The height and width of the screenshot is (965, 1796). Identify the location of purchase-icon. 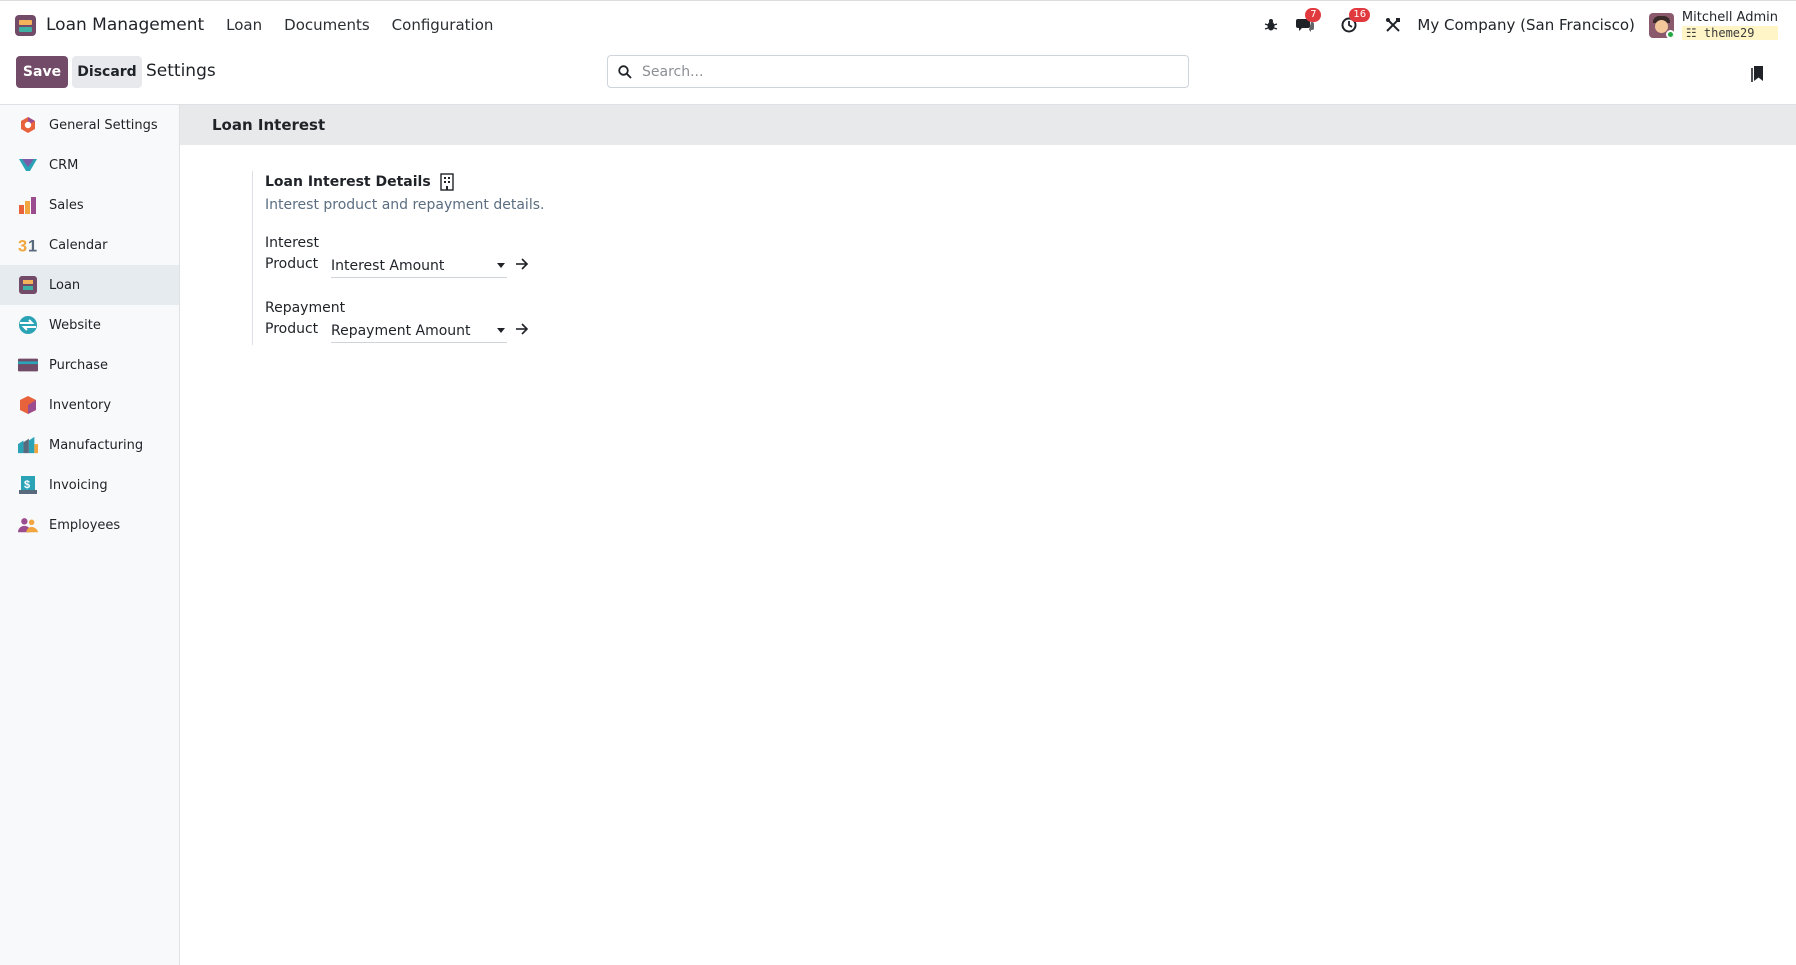
(28, 365).